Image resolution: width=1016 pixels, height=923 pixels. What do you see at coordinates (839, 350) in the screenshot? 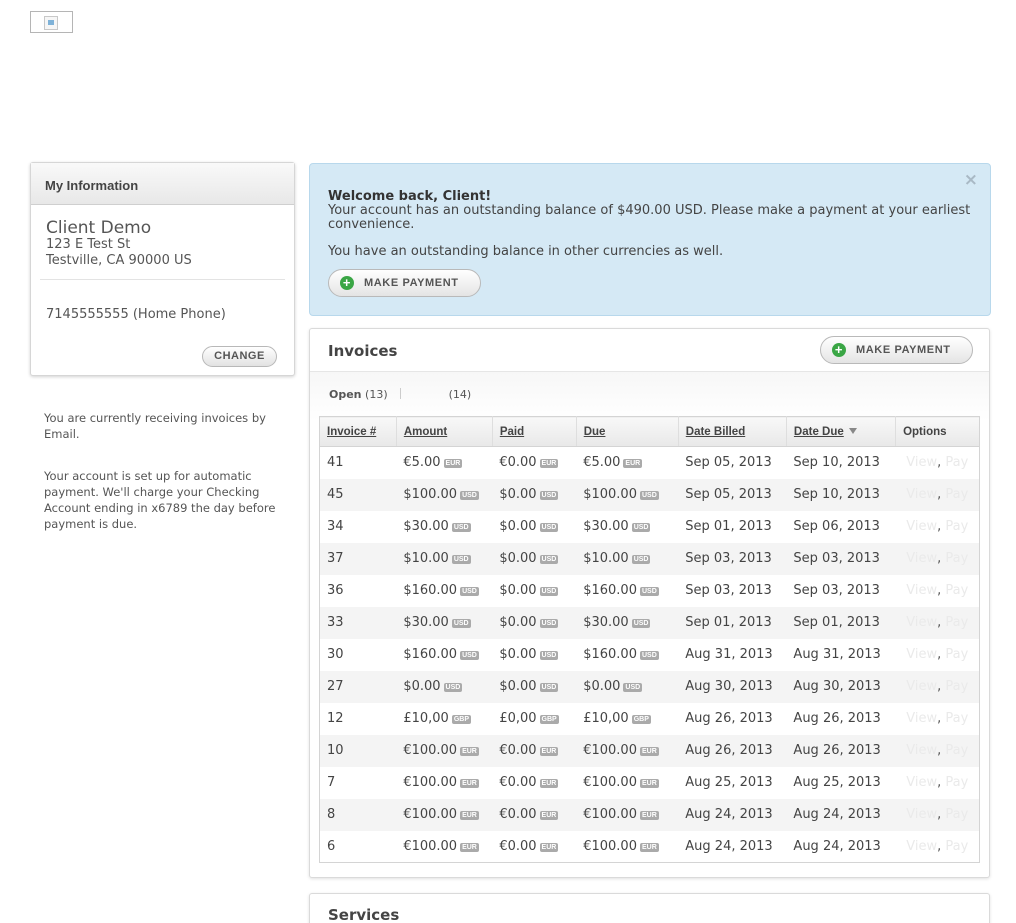
I see `plus-circle-icon: +` at bounding box center [839, 350].